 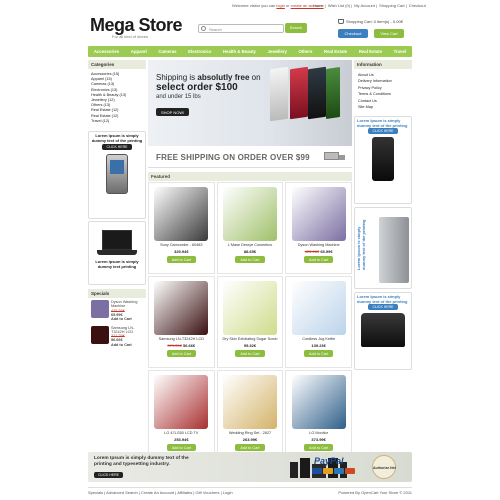 What do you see at coordinates (318, 245) in the screenshot?
I see `product-name: Dyson Washing Machine` at bounding box center [318, 245].